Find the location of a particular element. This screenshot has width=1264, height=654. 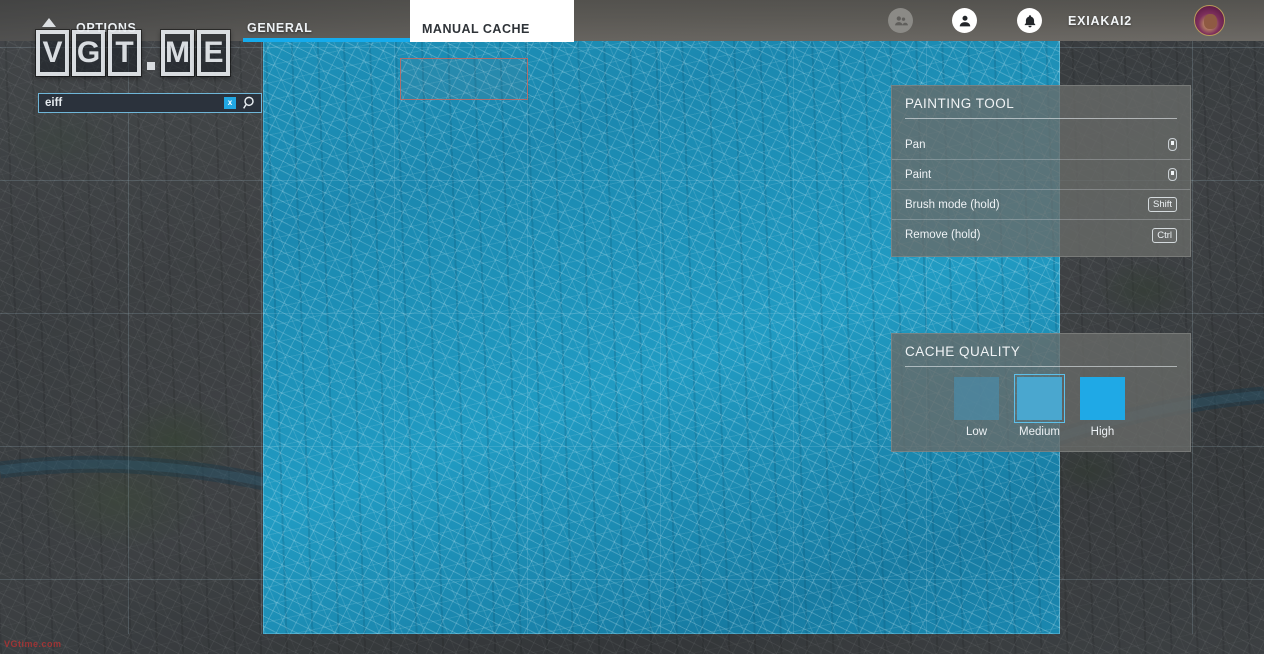

cache-quality-option-medium: Medium is located at coordinates (1039, 406).